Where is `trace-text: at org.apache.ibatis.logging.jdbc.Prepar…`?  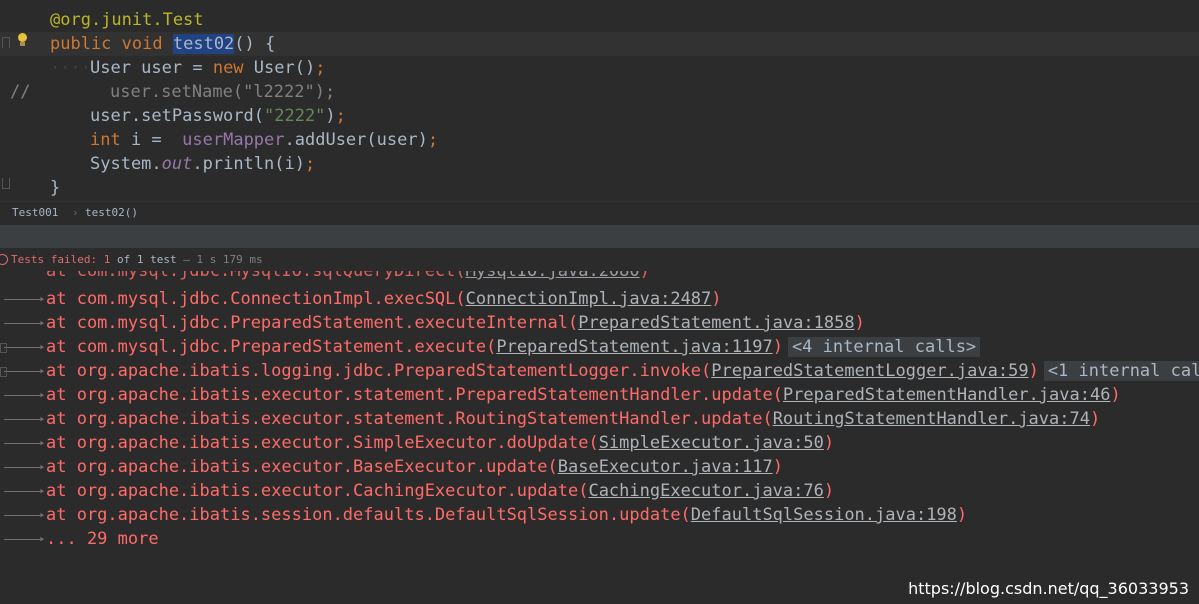
trace-text: at org.apache.ibatis.logging.jdbc.Prepar… is located at coordinates (379, 371).